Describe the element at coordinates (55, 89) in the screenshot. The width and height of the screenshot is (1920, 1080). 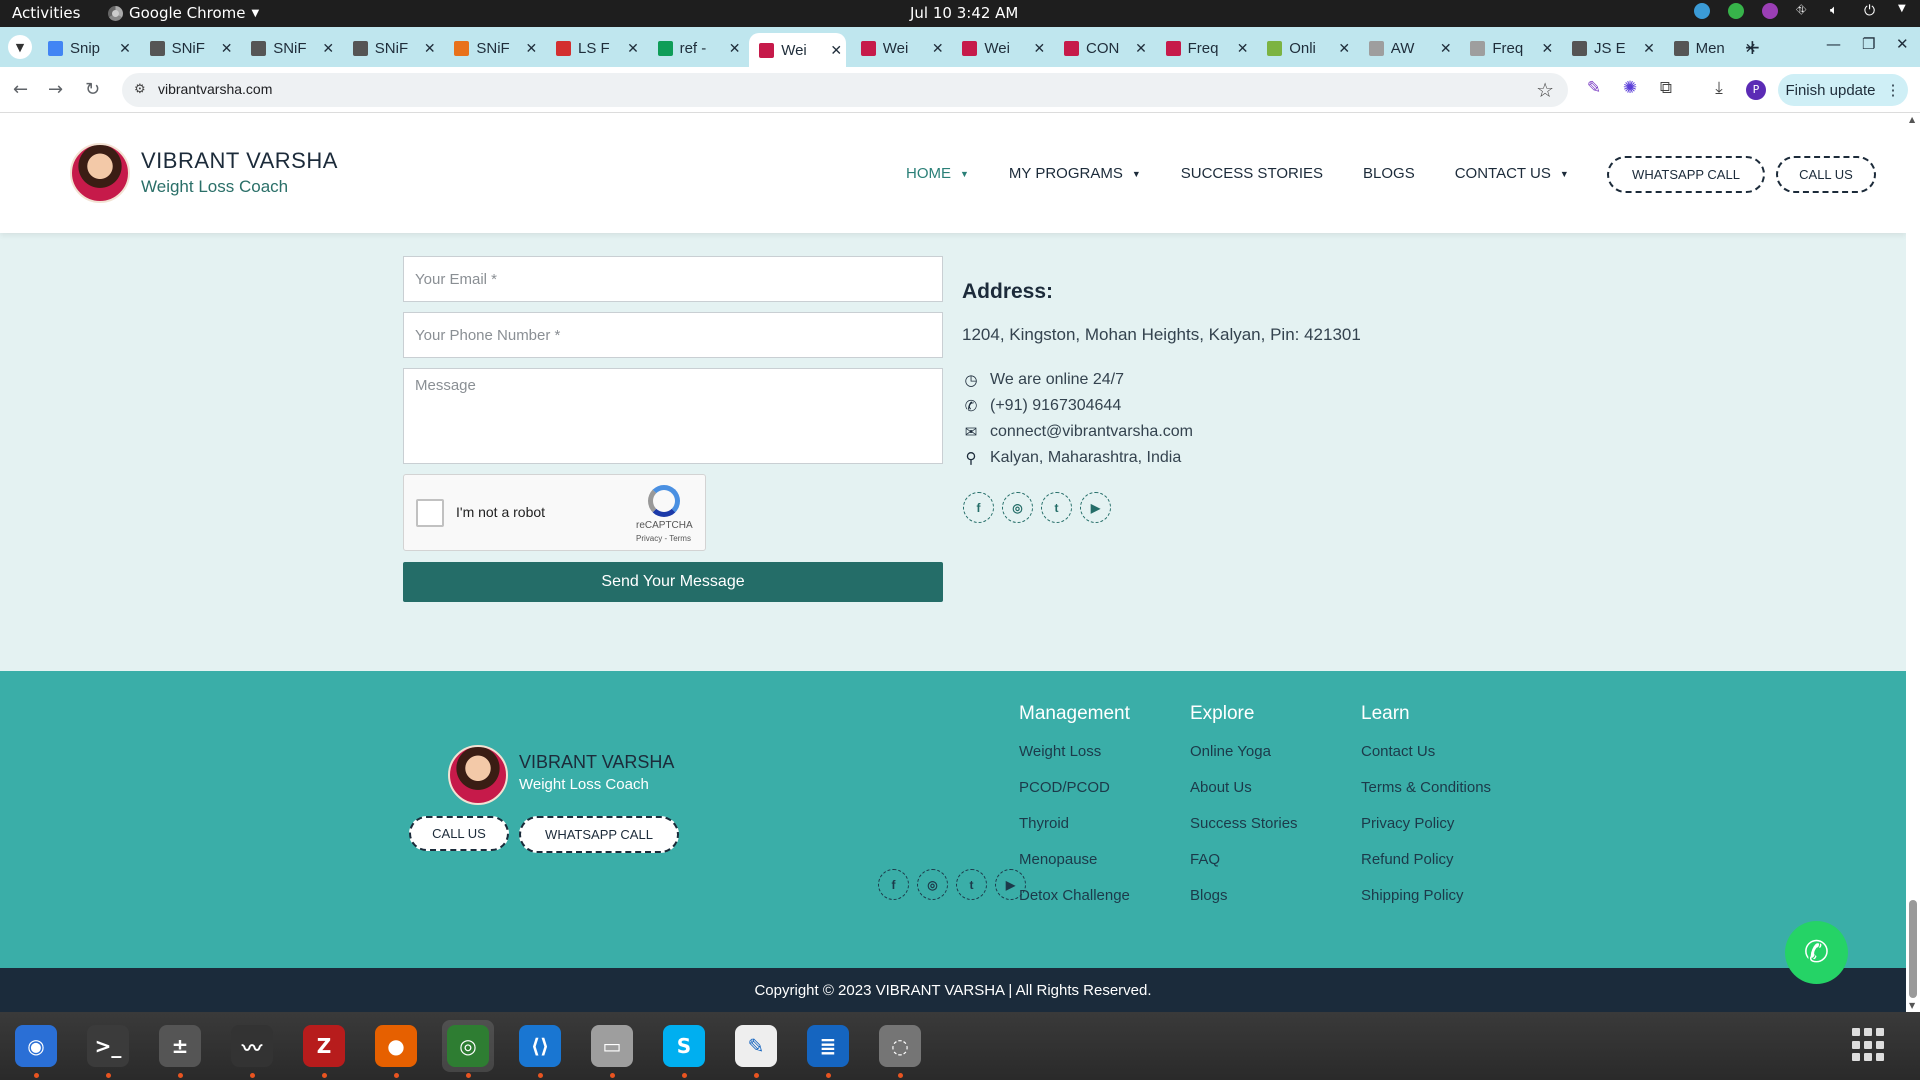
I see `forward-button: →` at that location.